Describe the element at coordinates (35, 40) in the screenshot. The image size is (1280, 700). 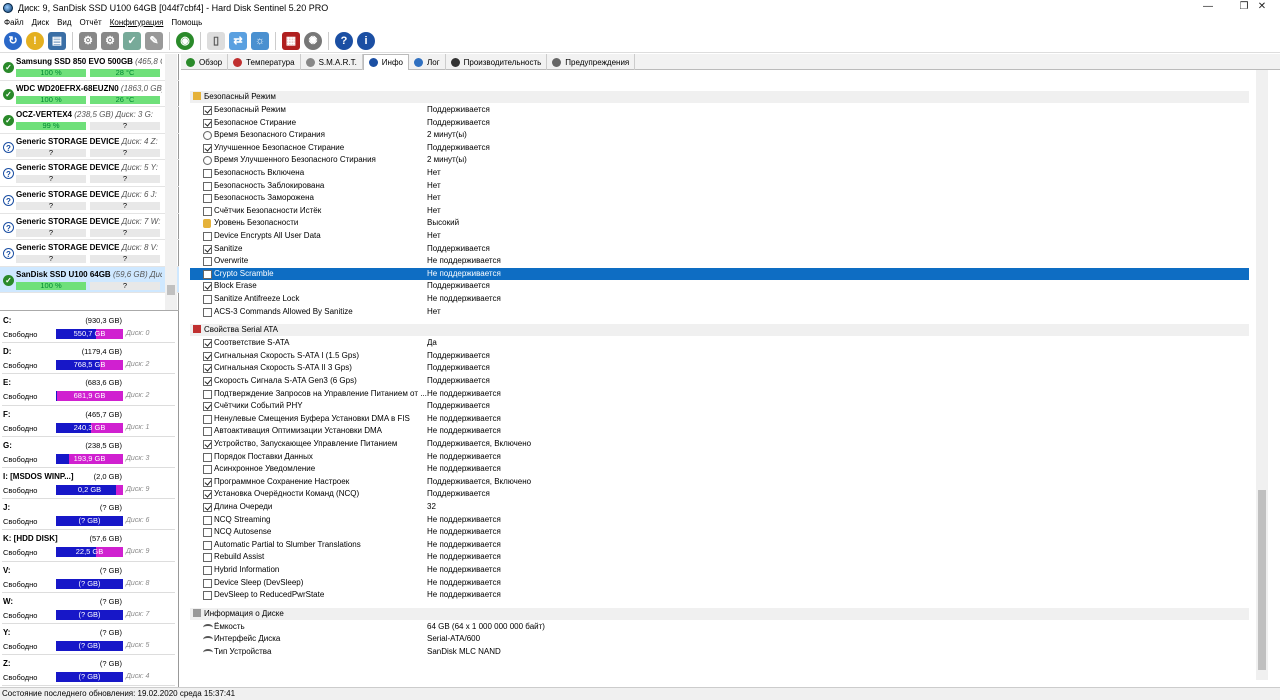
I see `alert-icon: !` at that location.